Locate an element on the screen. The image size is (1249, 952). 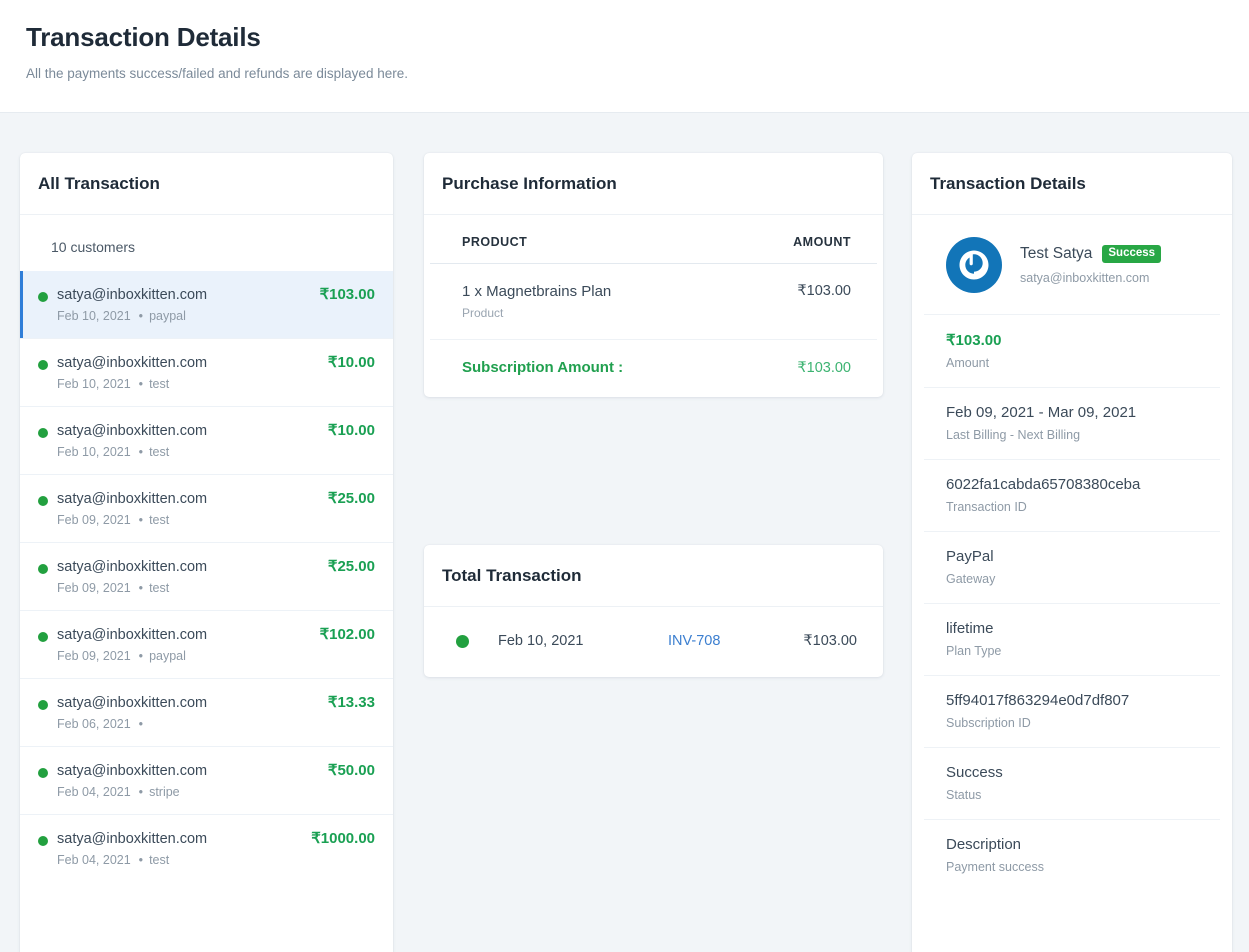
detail-value: lifetime is located at coordinates (970, 628).